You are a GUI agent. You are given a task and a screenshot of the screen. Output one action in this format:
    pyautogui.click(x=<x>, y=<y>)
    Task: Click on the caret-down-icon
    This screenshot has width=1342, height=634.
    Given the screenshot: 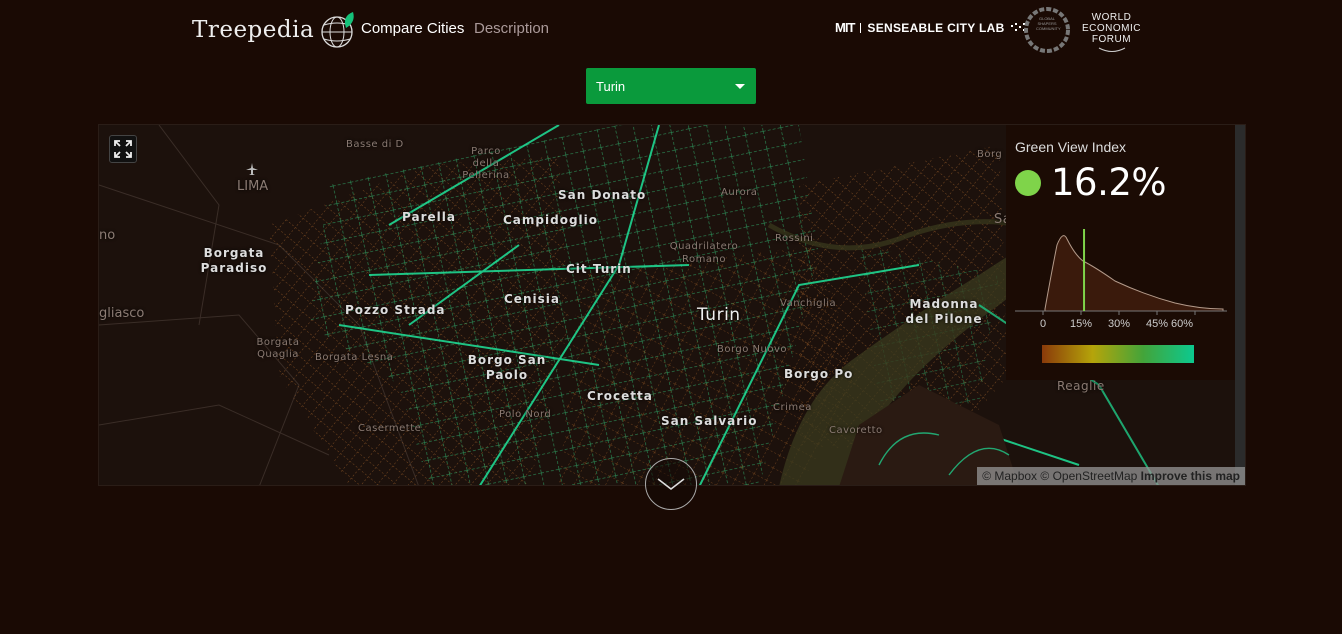 What is the action you would take?
    pyautogui.click(x=740, y=86)
    